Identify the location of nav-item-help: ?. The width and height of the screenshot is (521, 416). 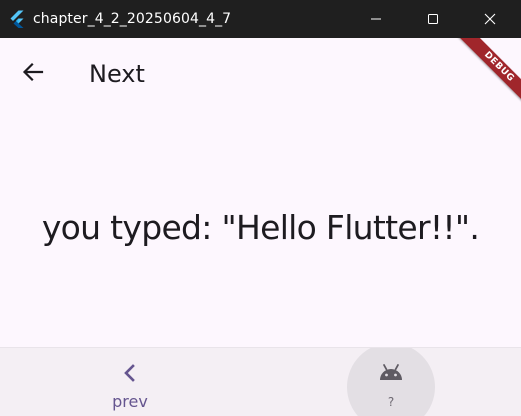
(391, 382).